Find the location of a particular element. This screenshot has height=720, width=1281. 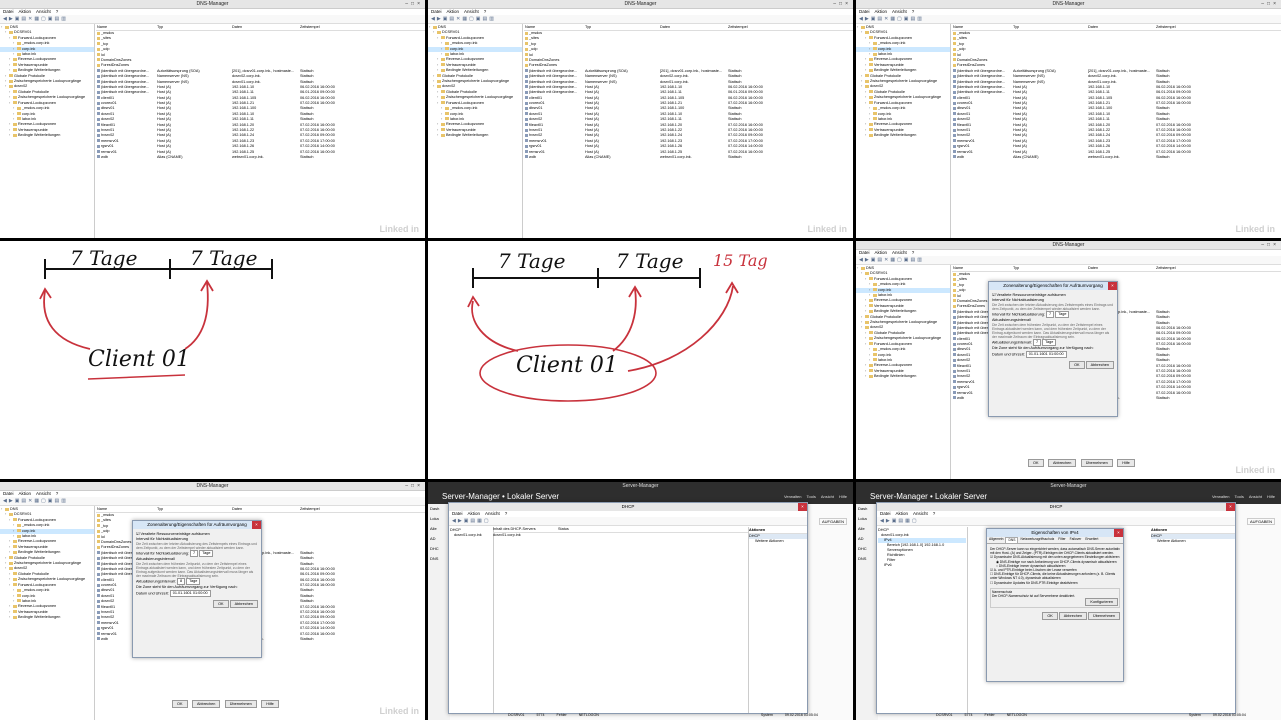

tab-nap: Netzwerkzugriffsschutz is located at coordinates (1037, 540).